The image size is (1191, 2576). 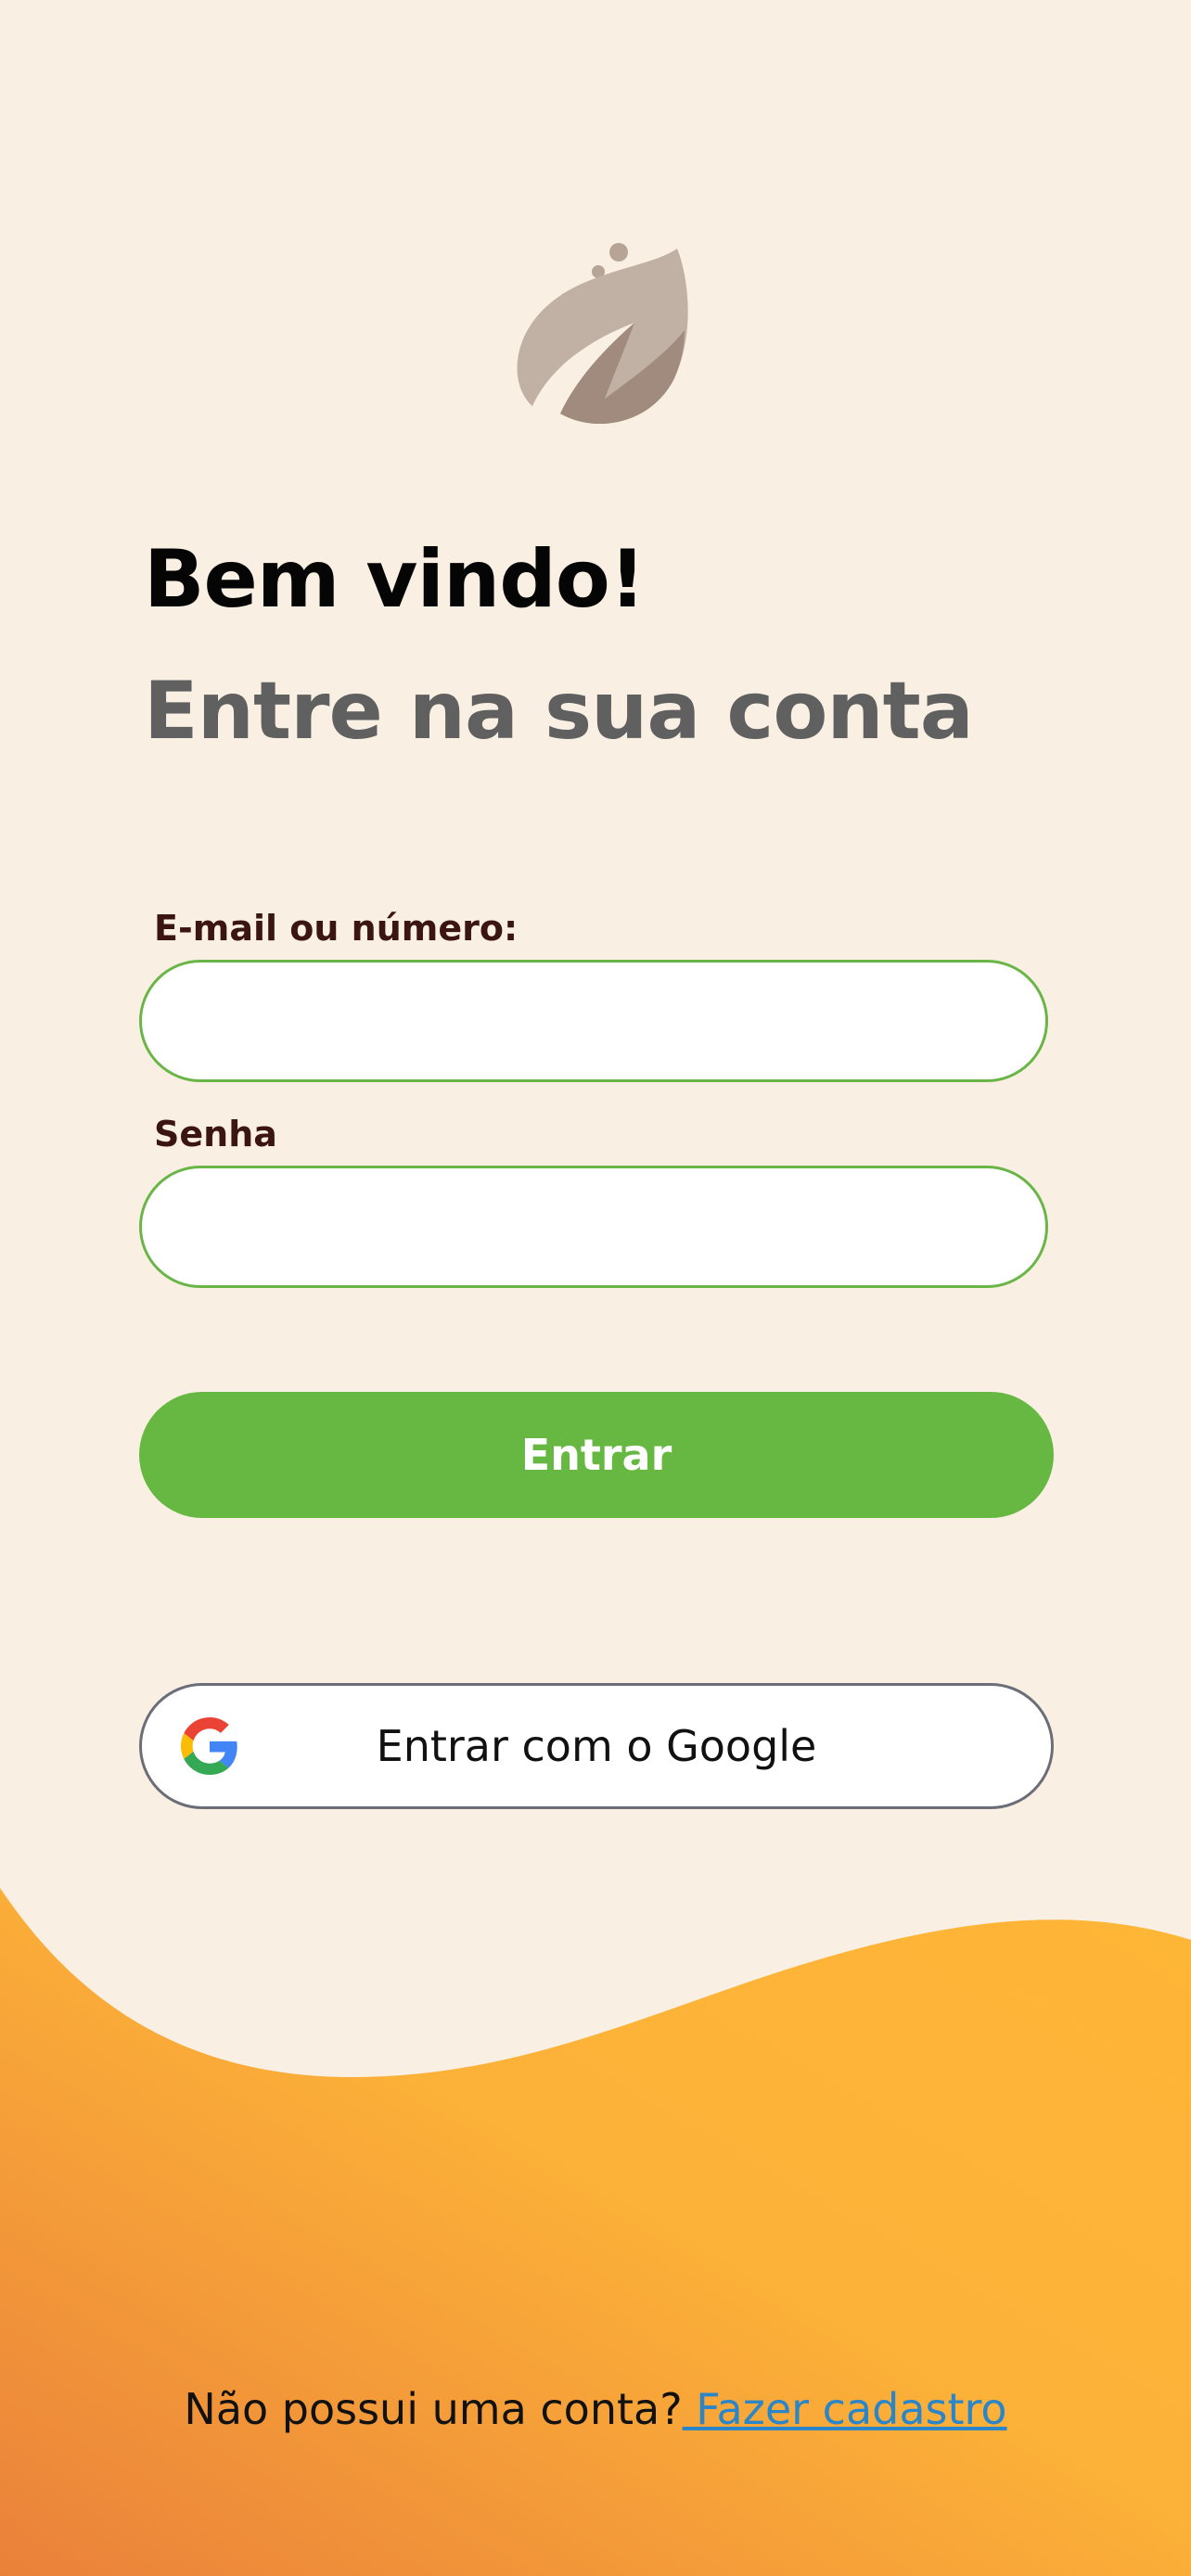 I want to click on login-button: Entrar, so click(x=597, y=1455).